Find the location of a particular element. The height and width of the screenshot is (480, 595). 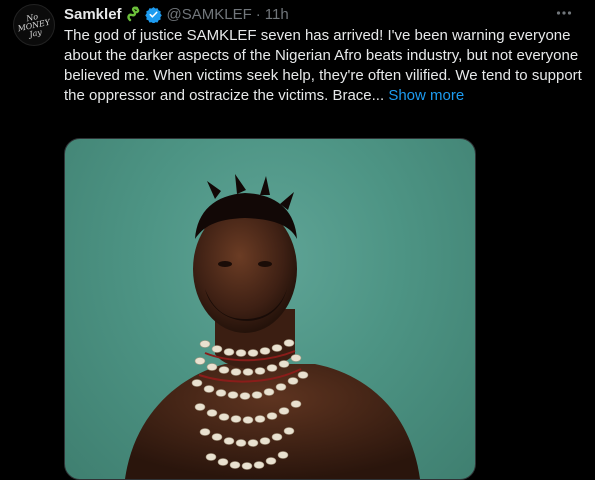

avatar: No MONEY Jay is located at coordinates (34, 25).